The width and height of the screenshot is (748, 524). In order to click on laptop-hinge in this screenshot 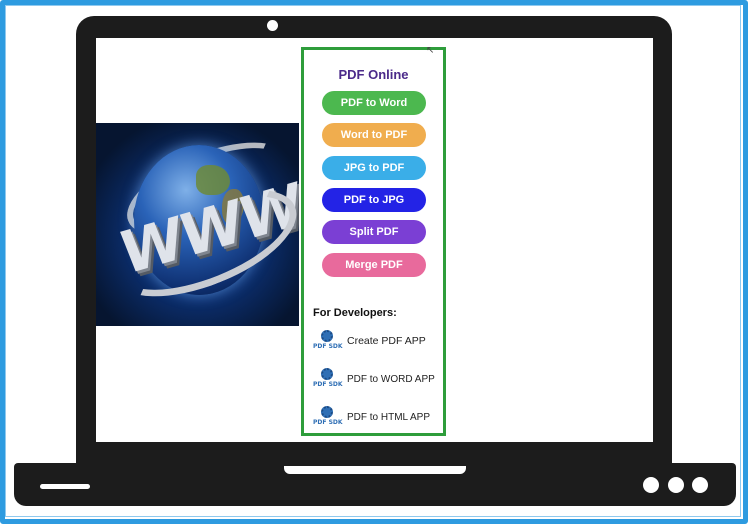, I will do `click(375, 470)`.